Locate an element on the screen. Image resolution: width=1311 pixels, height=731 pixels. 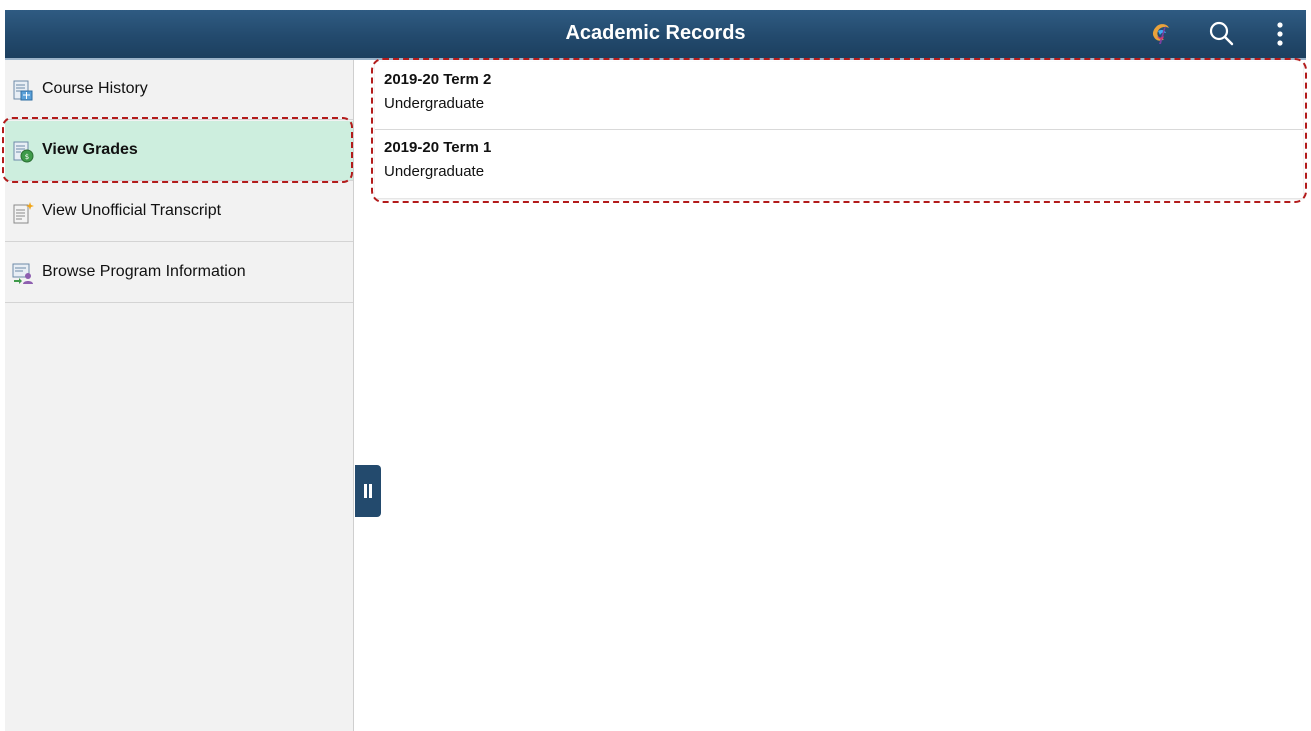
term-name: 2019-20 Term 2 is located at coordinates (438, 79).